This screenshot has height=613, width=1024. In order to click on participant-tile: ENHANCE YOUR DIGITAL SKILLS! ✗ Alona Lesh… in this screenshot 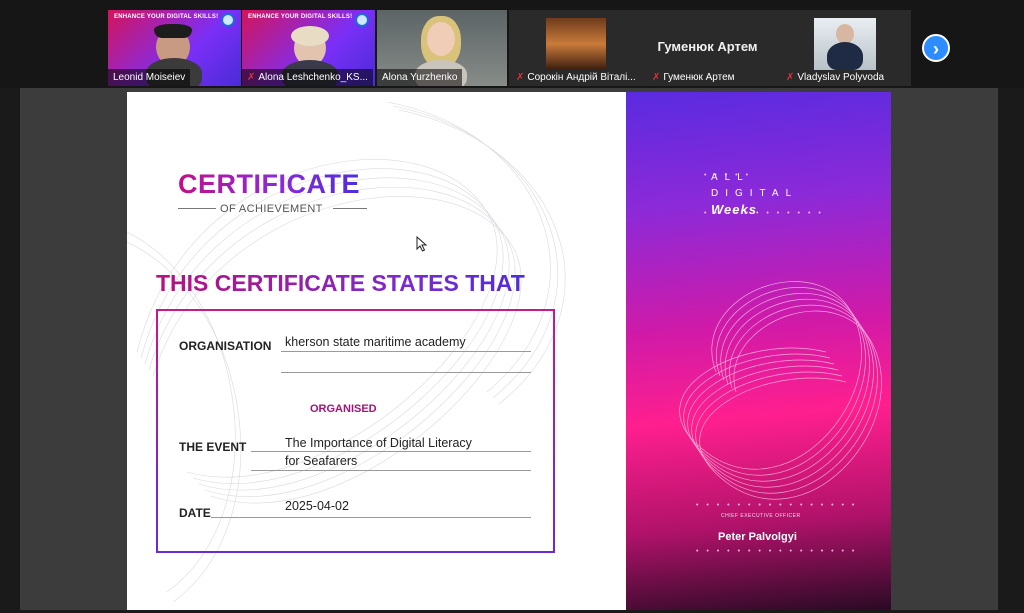, I will do `click(308, 48)`.